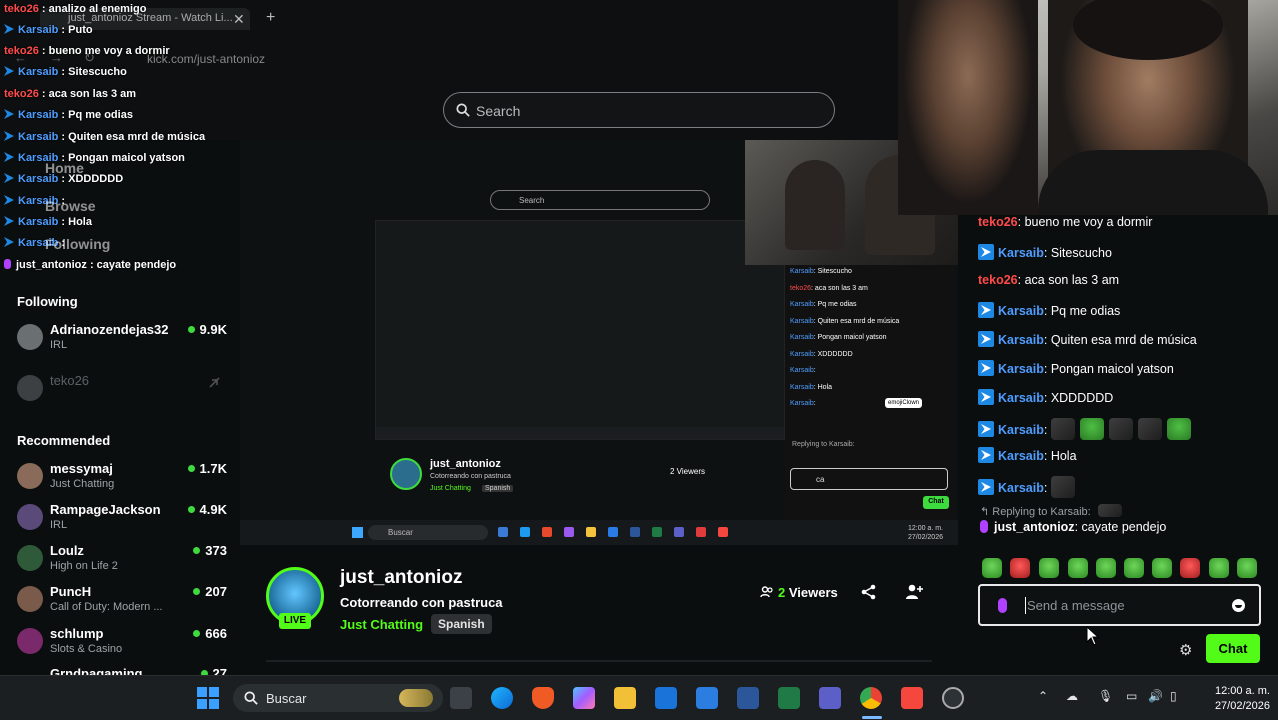 This screenshot has height=720, width=1278. What do you see at coordinates (122, 479) in the screenshot?
I see `sidebar-item-messymaj: messymaj Just Chatting 1.7K` at bounding box center [122, 479].